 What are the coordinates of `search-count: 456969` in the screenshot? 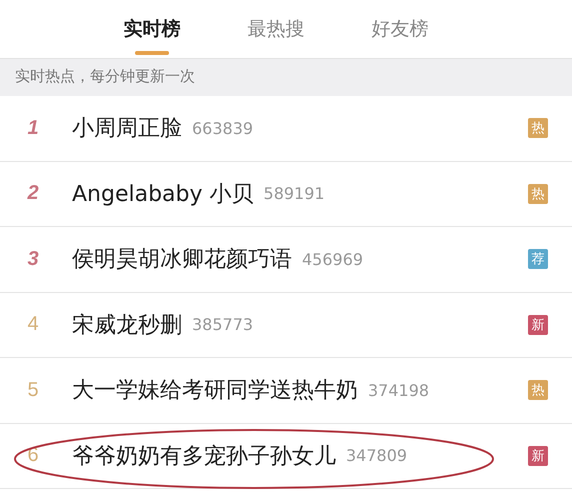 It's located at (333, 259).